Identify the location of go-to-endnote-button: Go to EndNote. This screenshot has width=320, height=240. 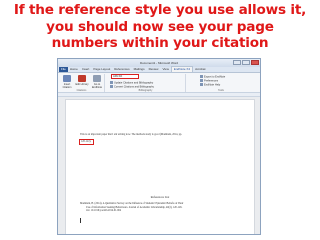
(97, 82).